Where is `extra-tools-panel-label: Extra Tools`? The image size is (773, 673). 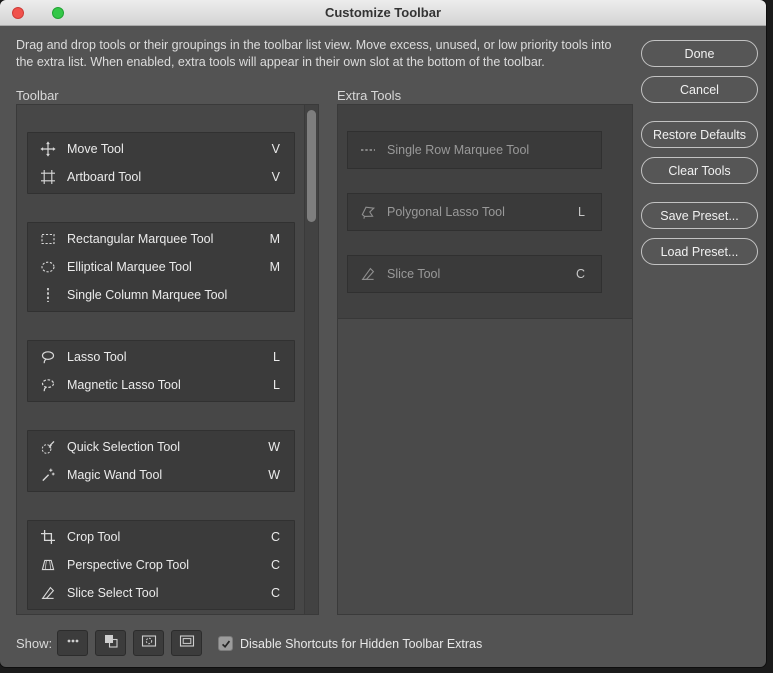 extra-tools-panel-label: Extra Tools is located at coordinates (369, 95).